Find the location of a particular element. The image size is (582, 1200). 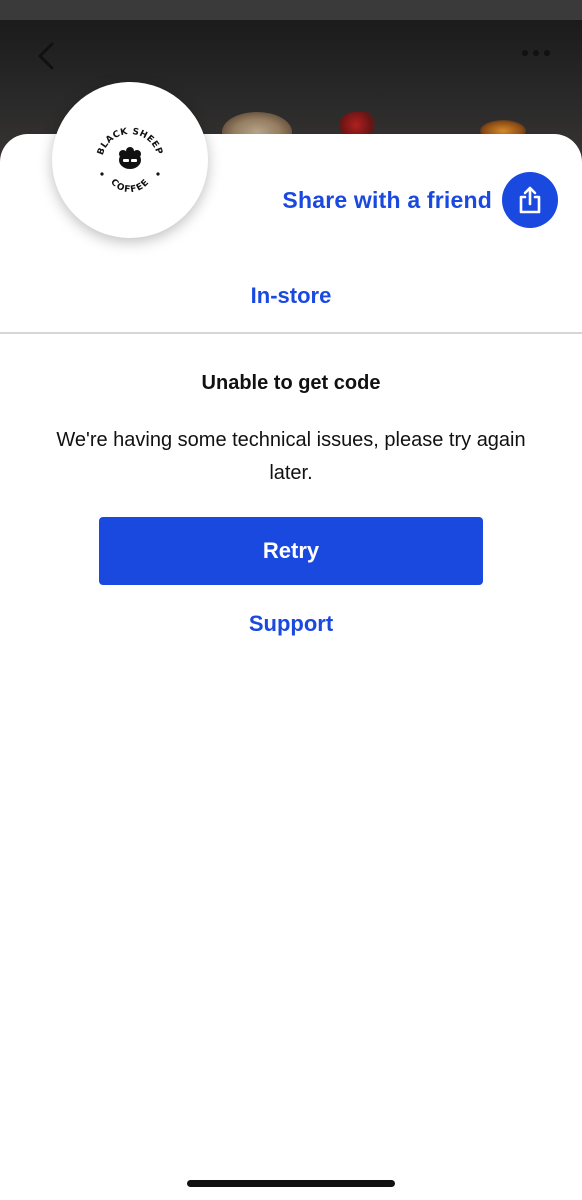

support-link: Support is located at coordinates (291, 624).